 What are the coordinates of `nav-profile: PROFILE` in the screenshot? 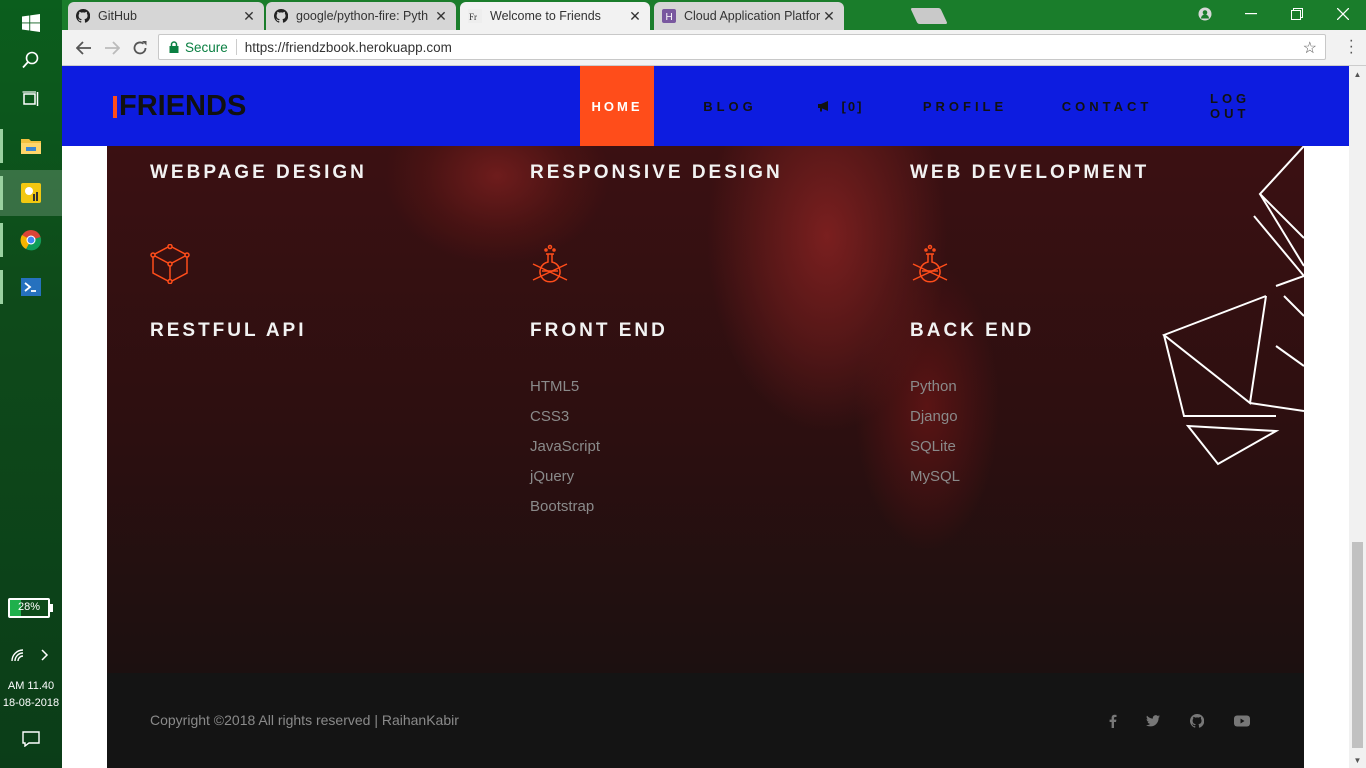 It's located at (965, 106).